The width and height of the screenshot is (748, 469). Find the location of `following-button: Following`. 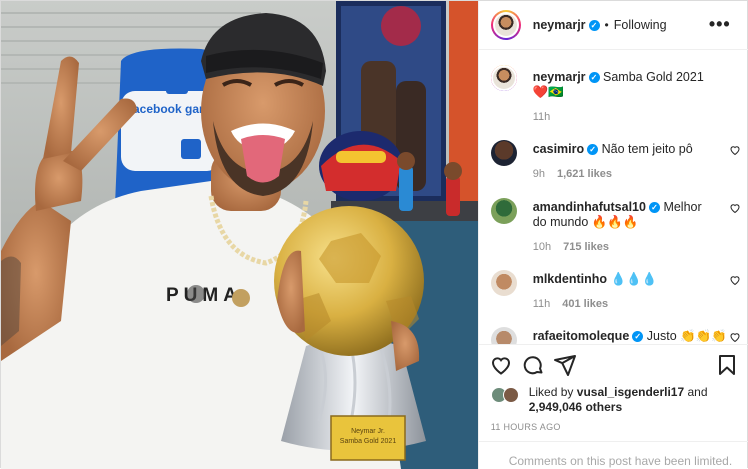

following-button: Following is located at coordinates (640, 25).